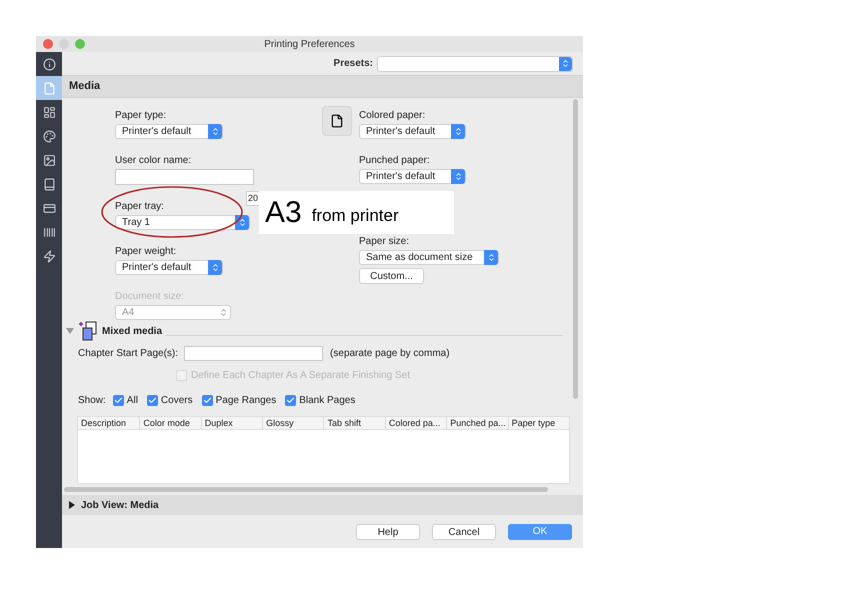  Describe the element at coordinates (429, 257) in the screenshot. I see `dropdown: Same as document size` at that location.